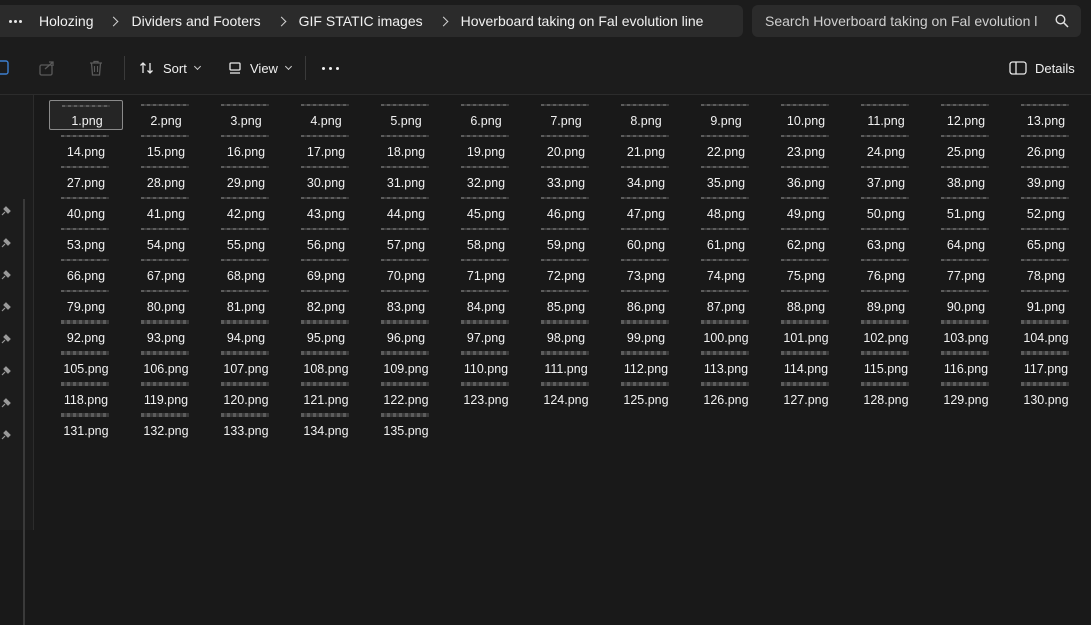  Describe the element at coordinates (1046, 394) in the screenshot. I see `file-item: 130.png` at that location.